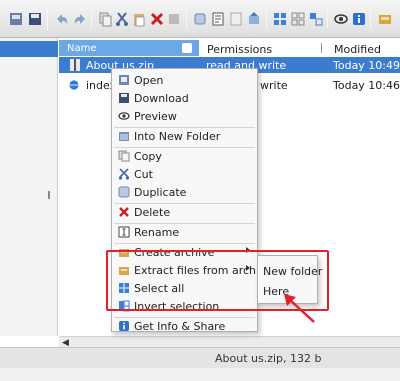  I want to click on menu-item-preview: Preview, so click(184, 117).